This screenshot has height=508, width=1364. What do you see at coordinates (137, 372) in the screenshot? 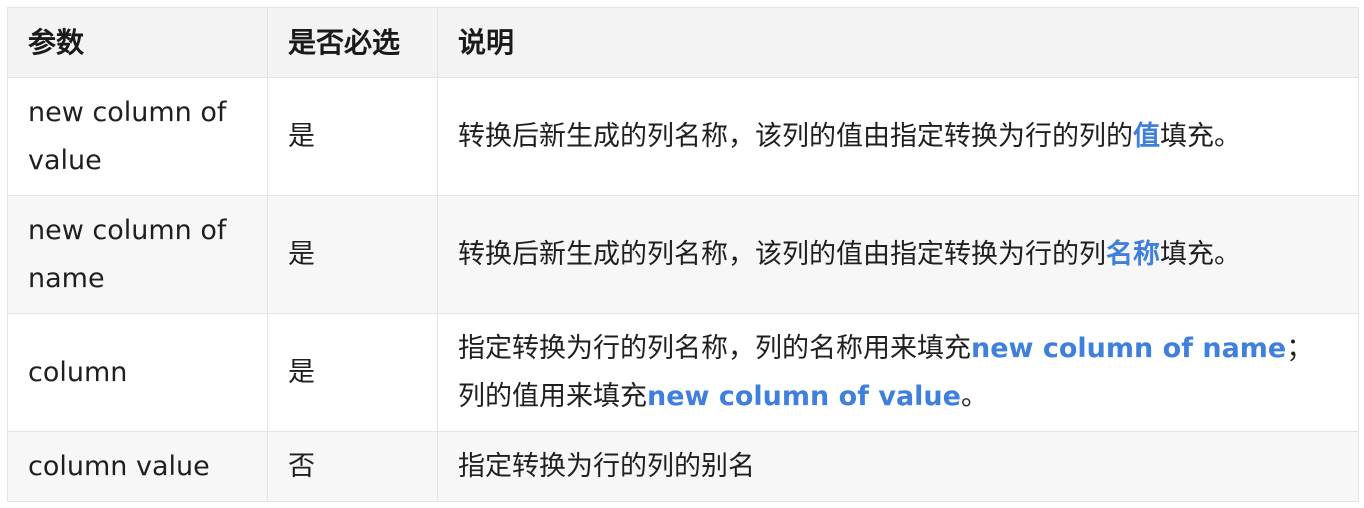
I see `param-name-cell: column` at bounding box center [137, 372].